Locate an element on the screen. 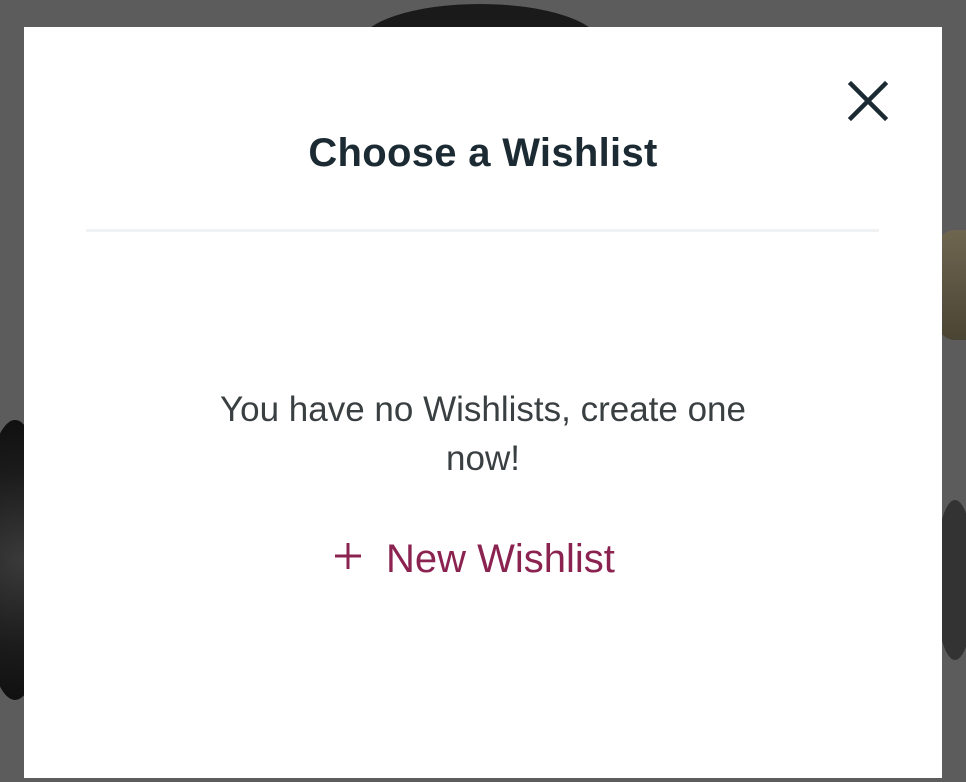 Image resolution: width=966 pixels, height=782 pixels. new-wishlist-button: New Wishlist is located at coordinates (474, 559).